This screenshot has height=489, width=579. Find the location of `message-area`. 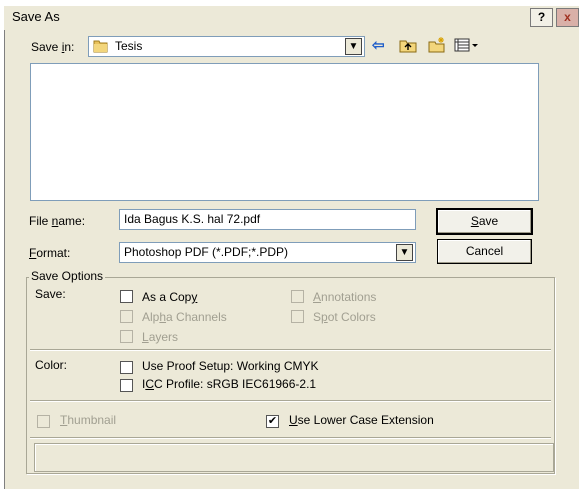

message-area is located at coordinates (294, 457).